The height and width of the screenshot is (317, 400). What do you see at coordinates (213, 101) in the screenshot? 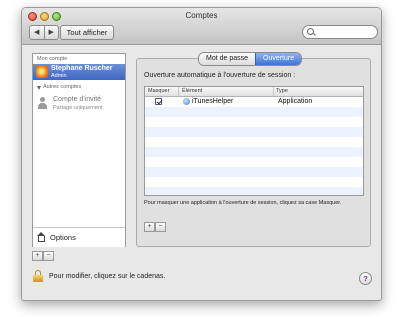
I see `item-name: iTunesHelper` at bounding box center [213, 101].